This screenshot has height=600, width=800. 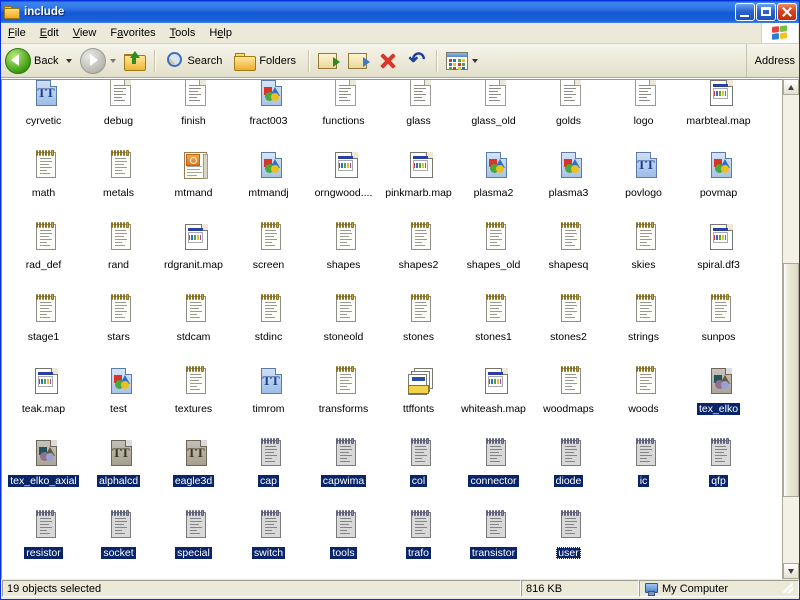 I want to click on forward-dropdown-caret-icon, so click(x=113, y=60).